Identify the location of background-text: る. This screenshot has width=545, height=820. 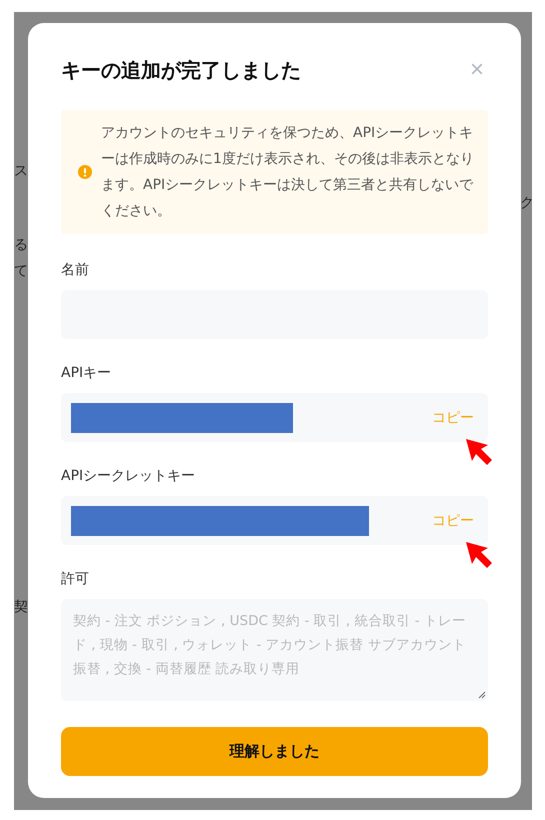
(21, 245).